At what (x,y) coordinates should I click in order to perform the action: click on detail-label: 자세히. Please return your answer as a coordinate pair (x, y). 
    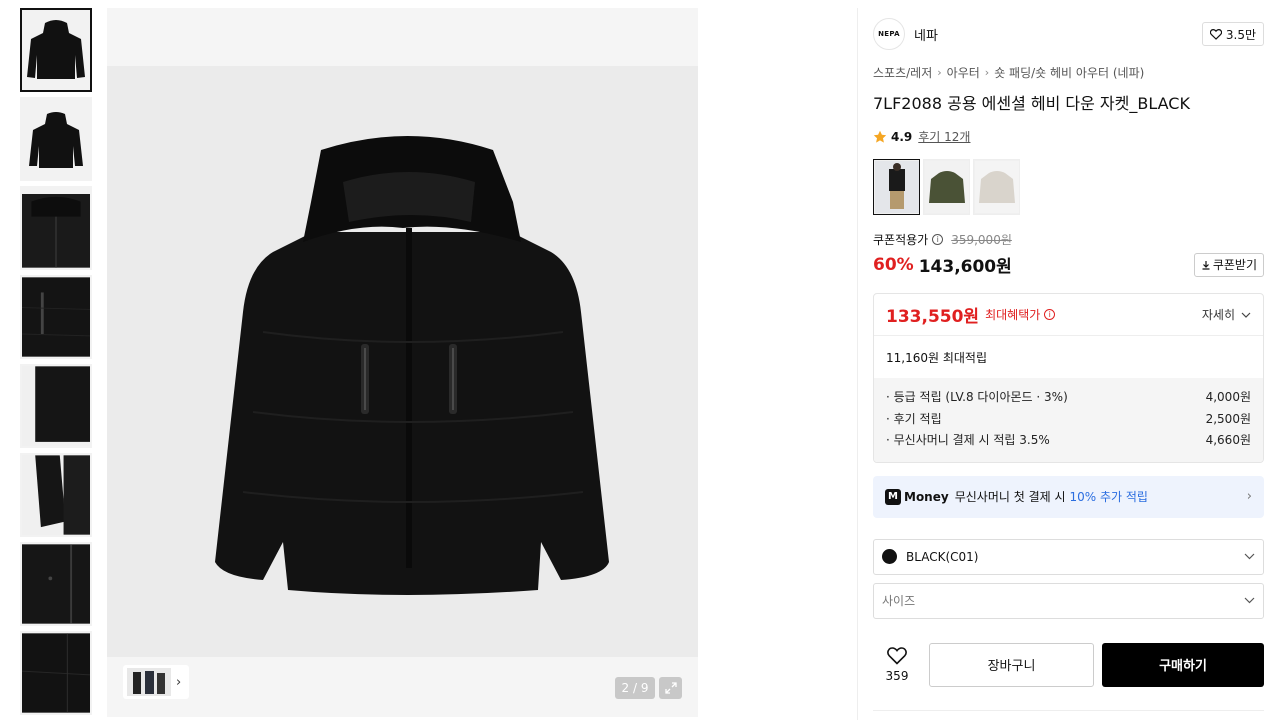
    Looking at the image, I should click on (1218, 315).